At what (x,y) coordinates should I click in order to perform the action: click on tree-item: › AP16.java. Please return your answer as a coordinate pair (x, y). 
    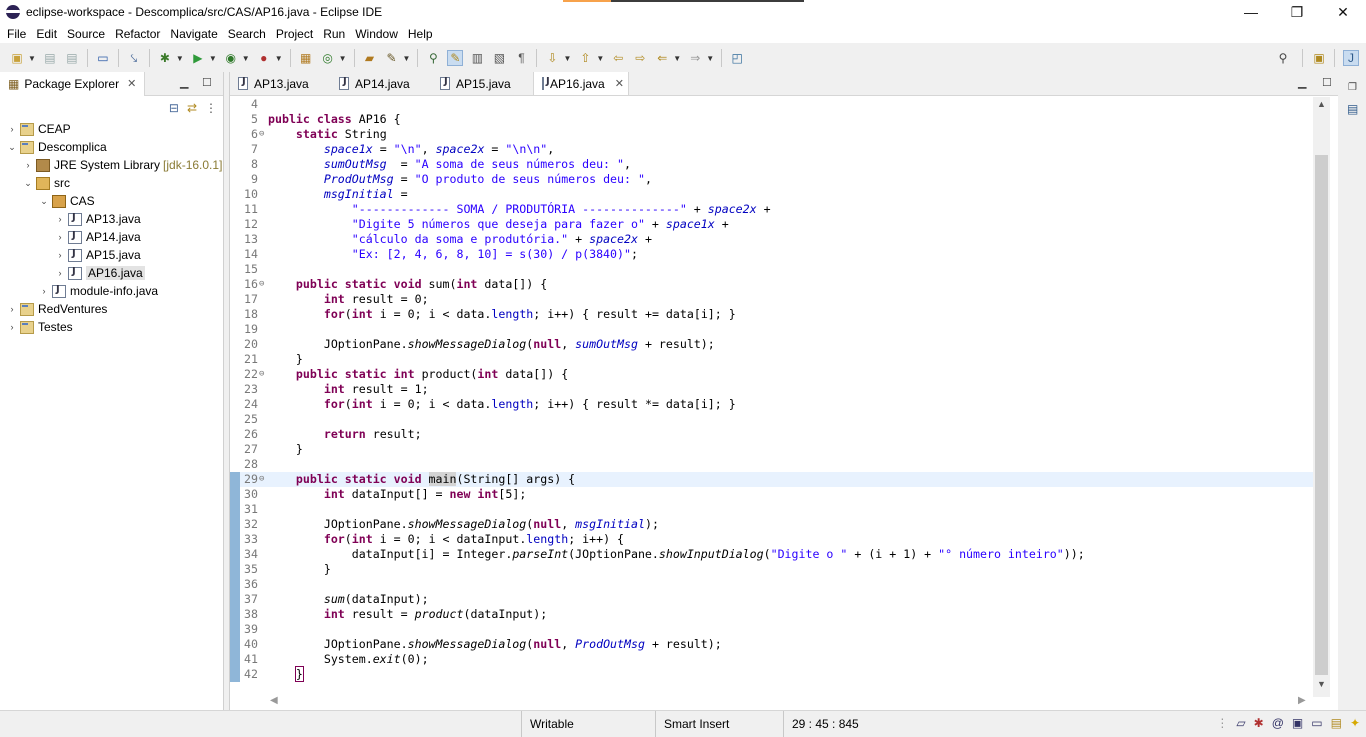
    Looking at the image, I should click on (111, 273).